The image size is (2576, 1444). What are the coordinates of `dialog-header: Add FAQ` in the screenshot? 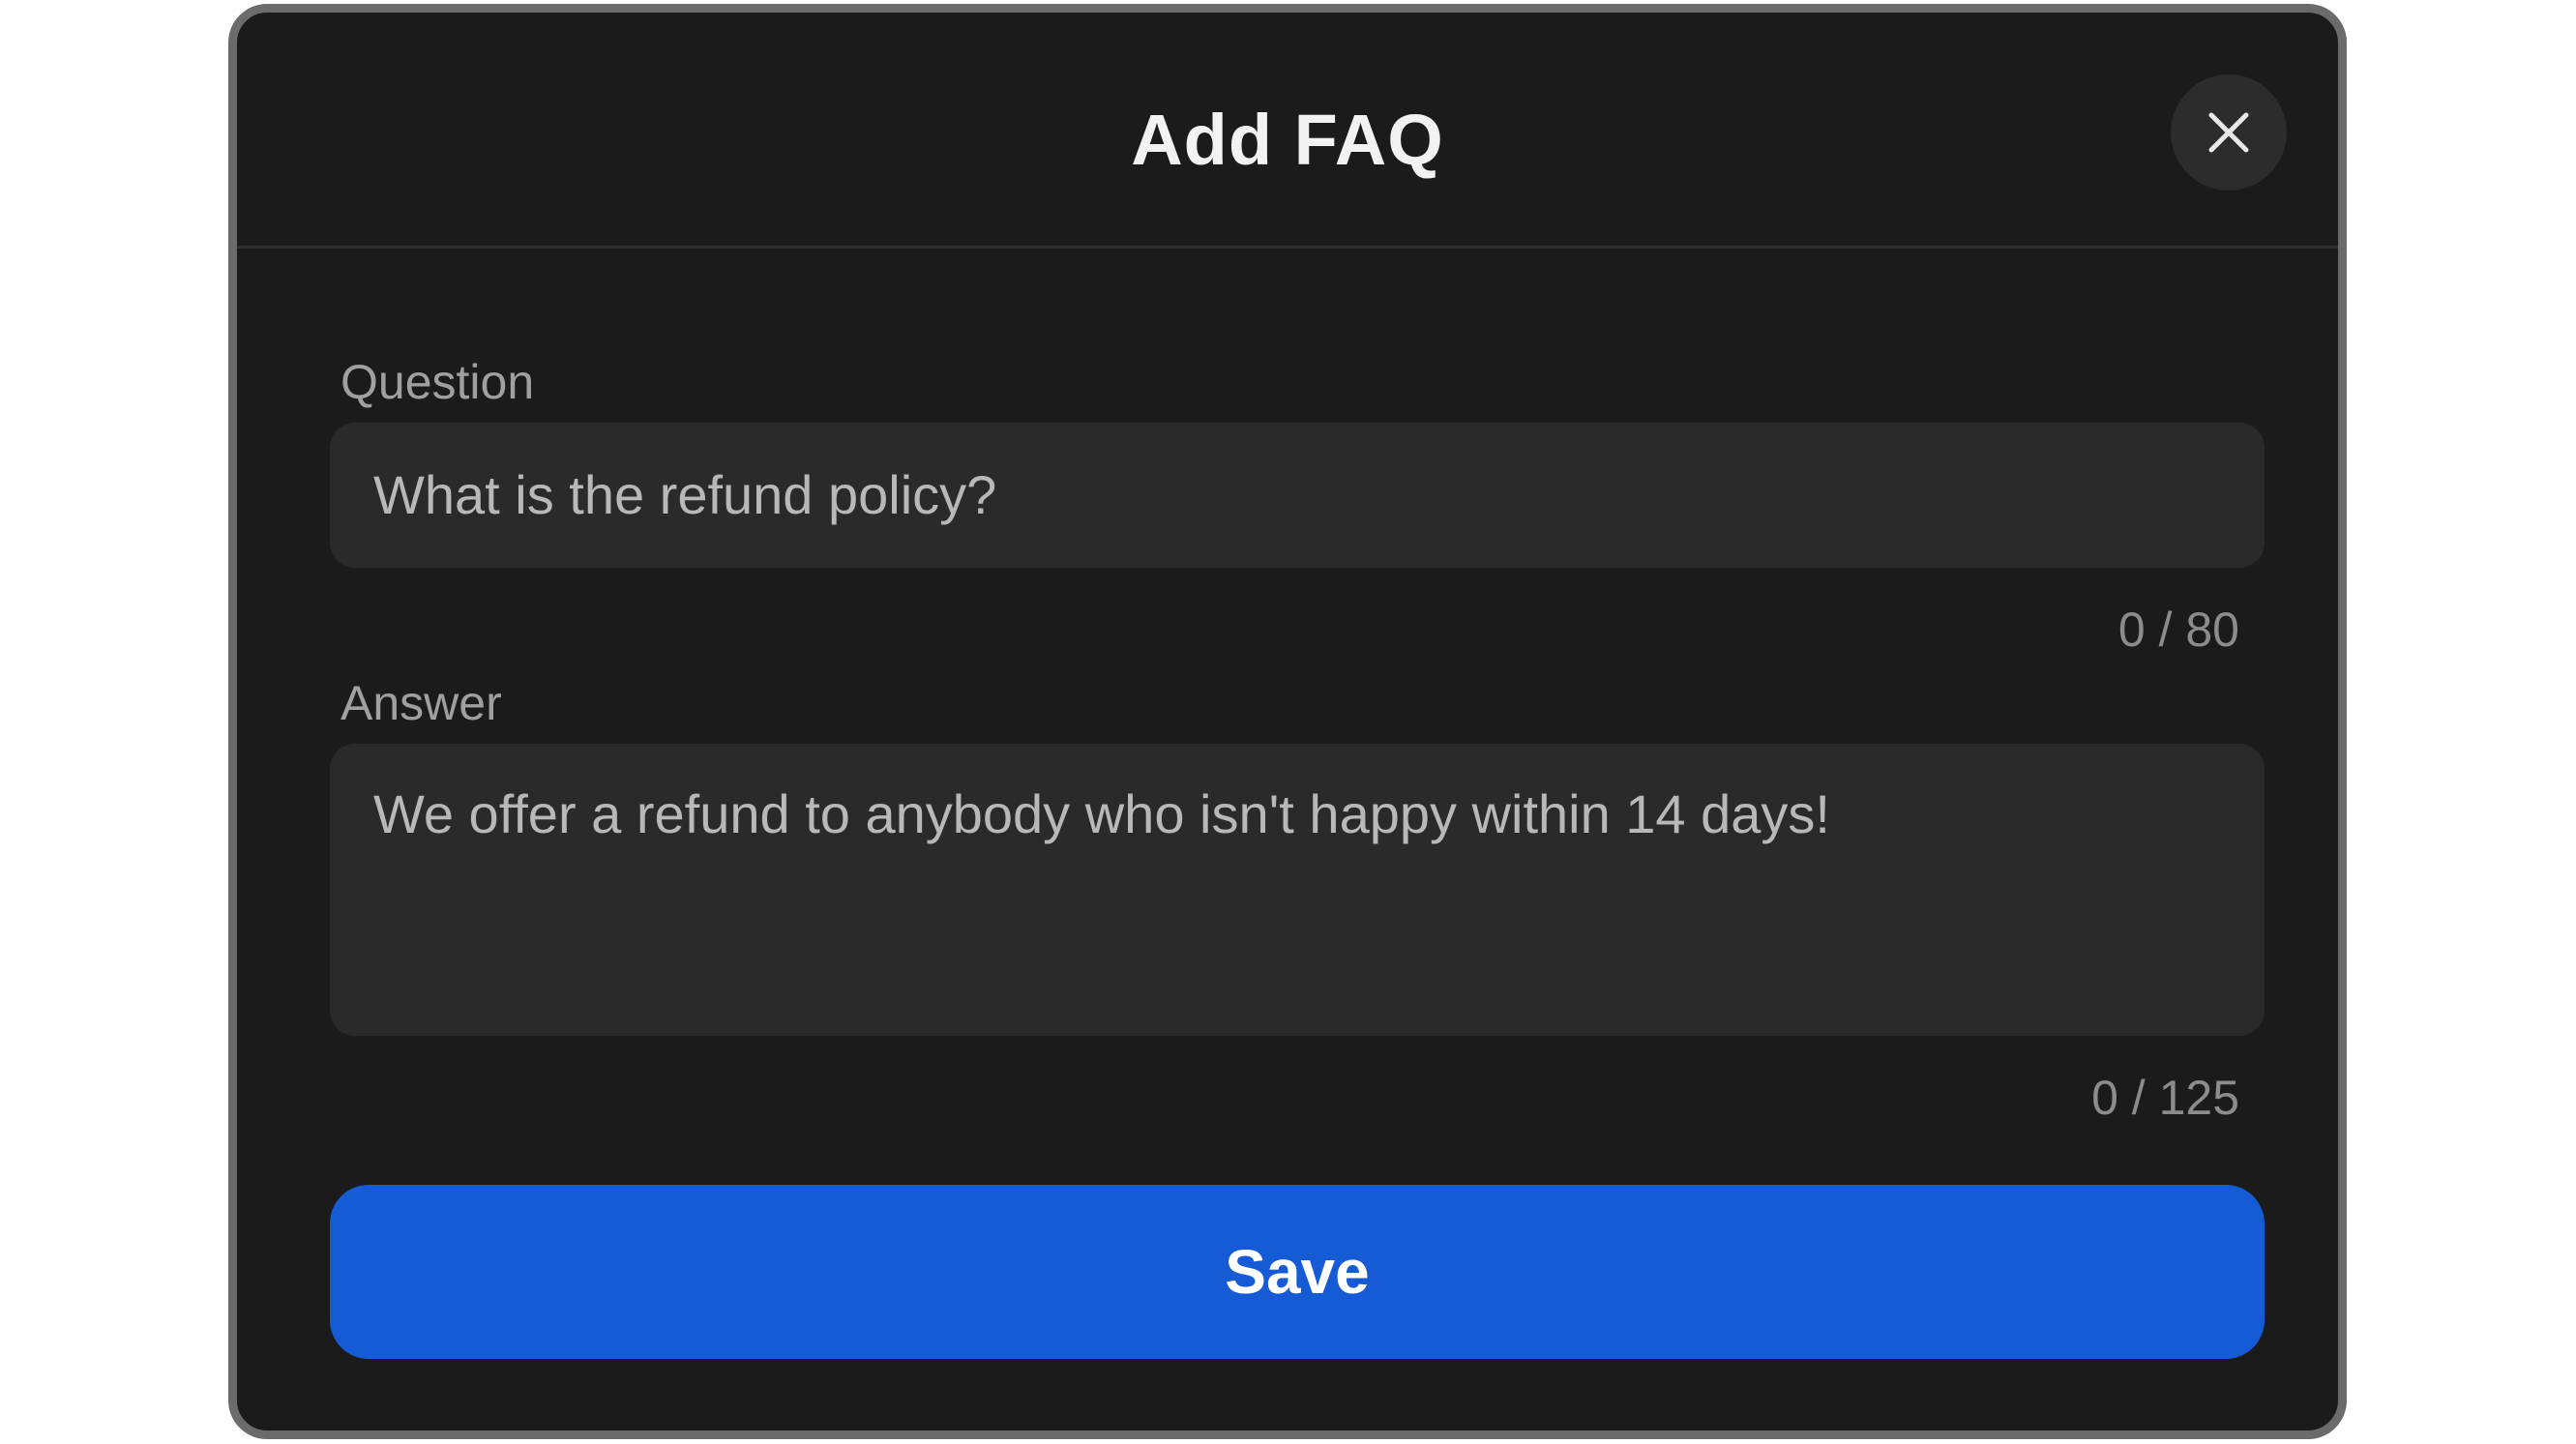 It's located at (1287, 131).